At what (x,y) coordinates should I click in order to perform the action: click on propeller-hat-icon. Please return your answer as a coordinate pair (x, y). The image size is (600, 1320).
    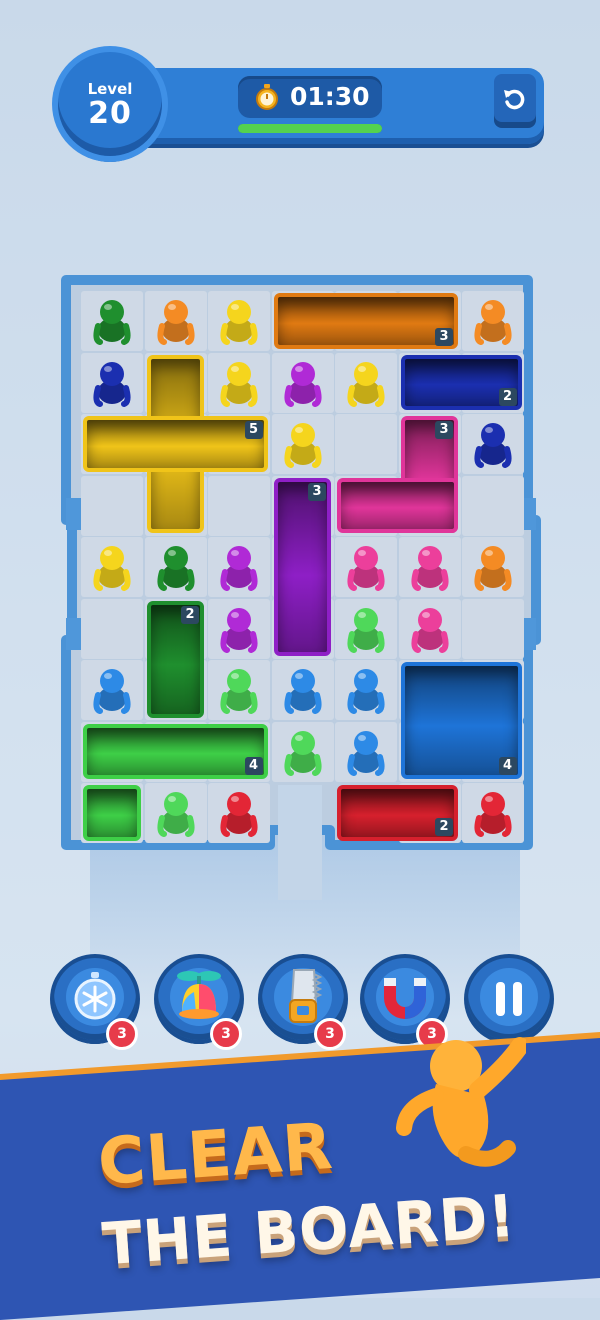
    Looking at the image, I should click on (199, 995).